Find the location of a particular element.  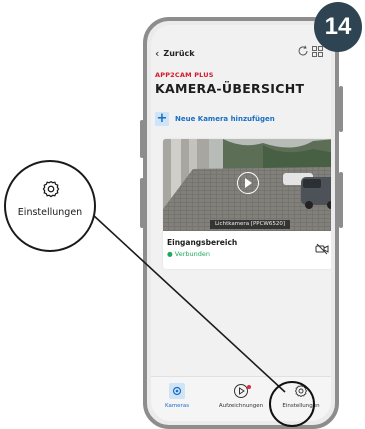

callout-label: Einstellungen is located at coordinates (50, 212).